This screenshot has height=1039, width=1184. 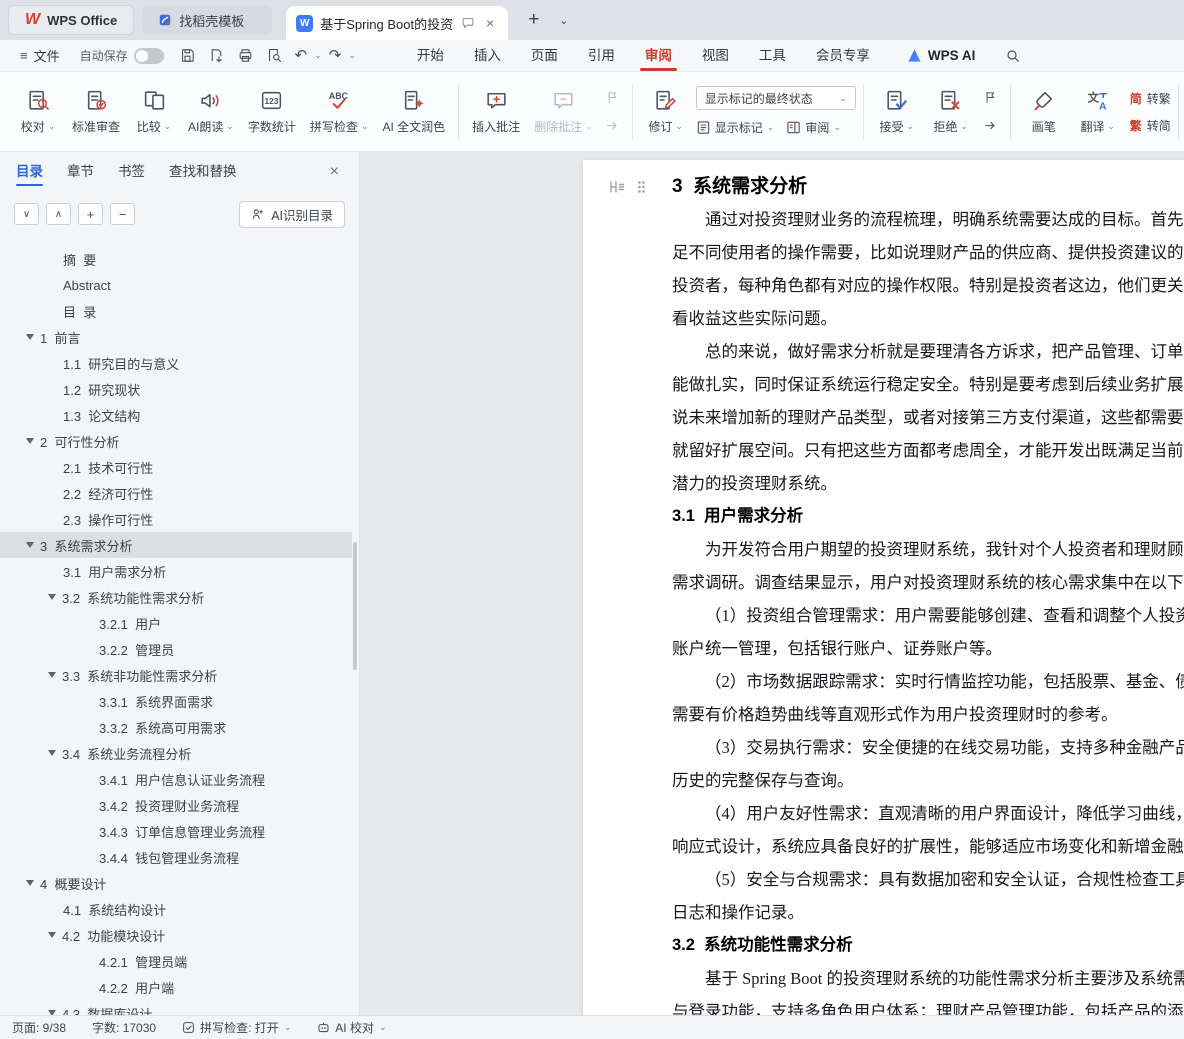 What do you see at coordinates (843, 55) in the screenshot?
I see `menu-tab-会员专享: 会员专享` at bounding box center [843, 55].